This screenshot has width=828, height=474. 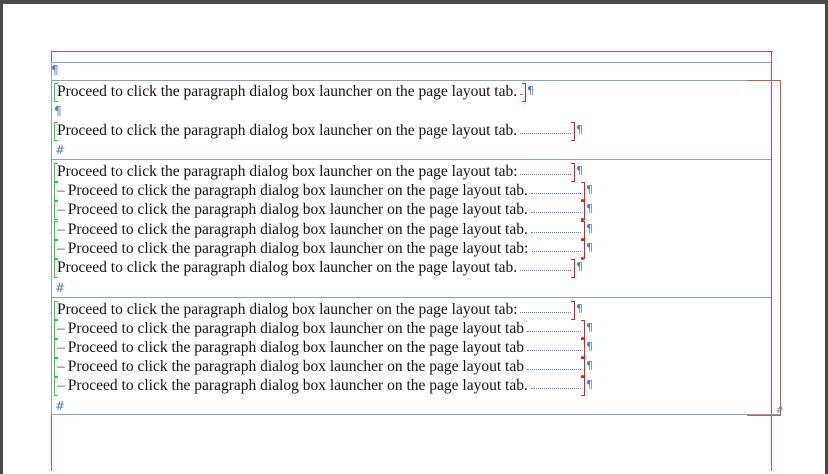 What do you see at coordinates (411, 62) in the screenshot?
I see `frame-top-edge` at bounding box center [411, 62].